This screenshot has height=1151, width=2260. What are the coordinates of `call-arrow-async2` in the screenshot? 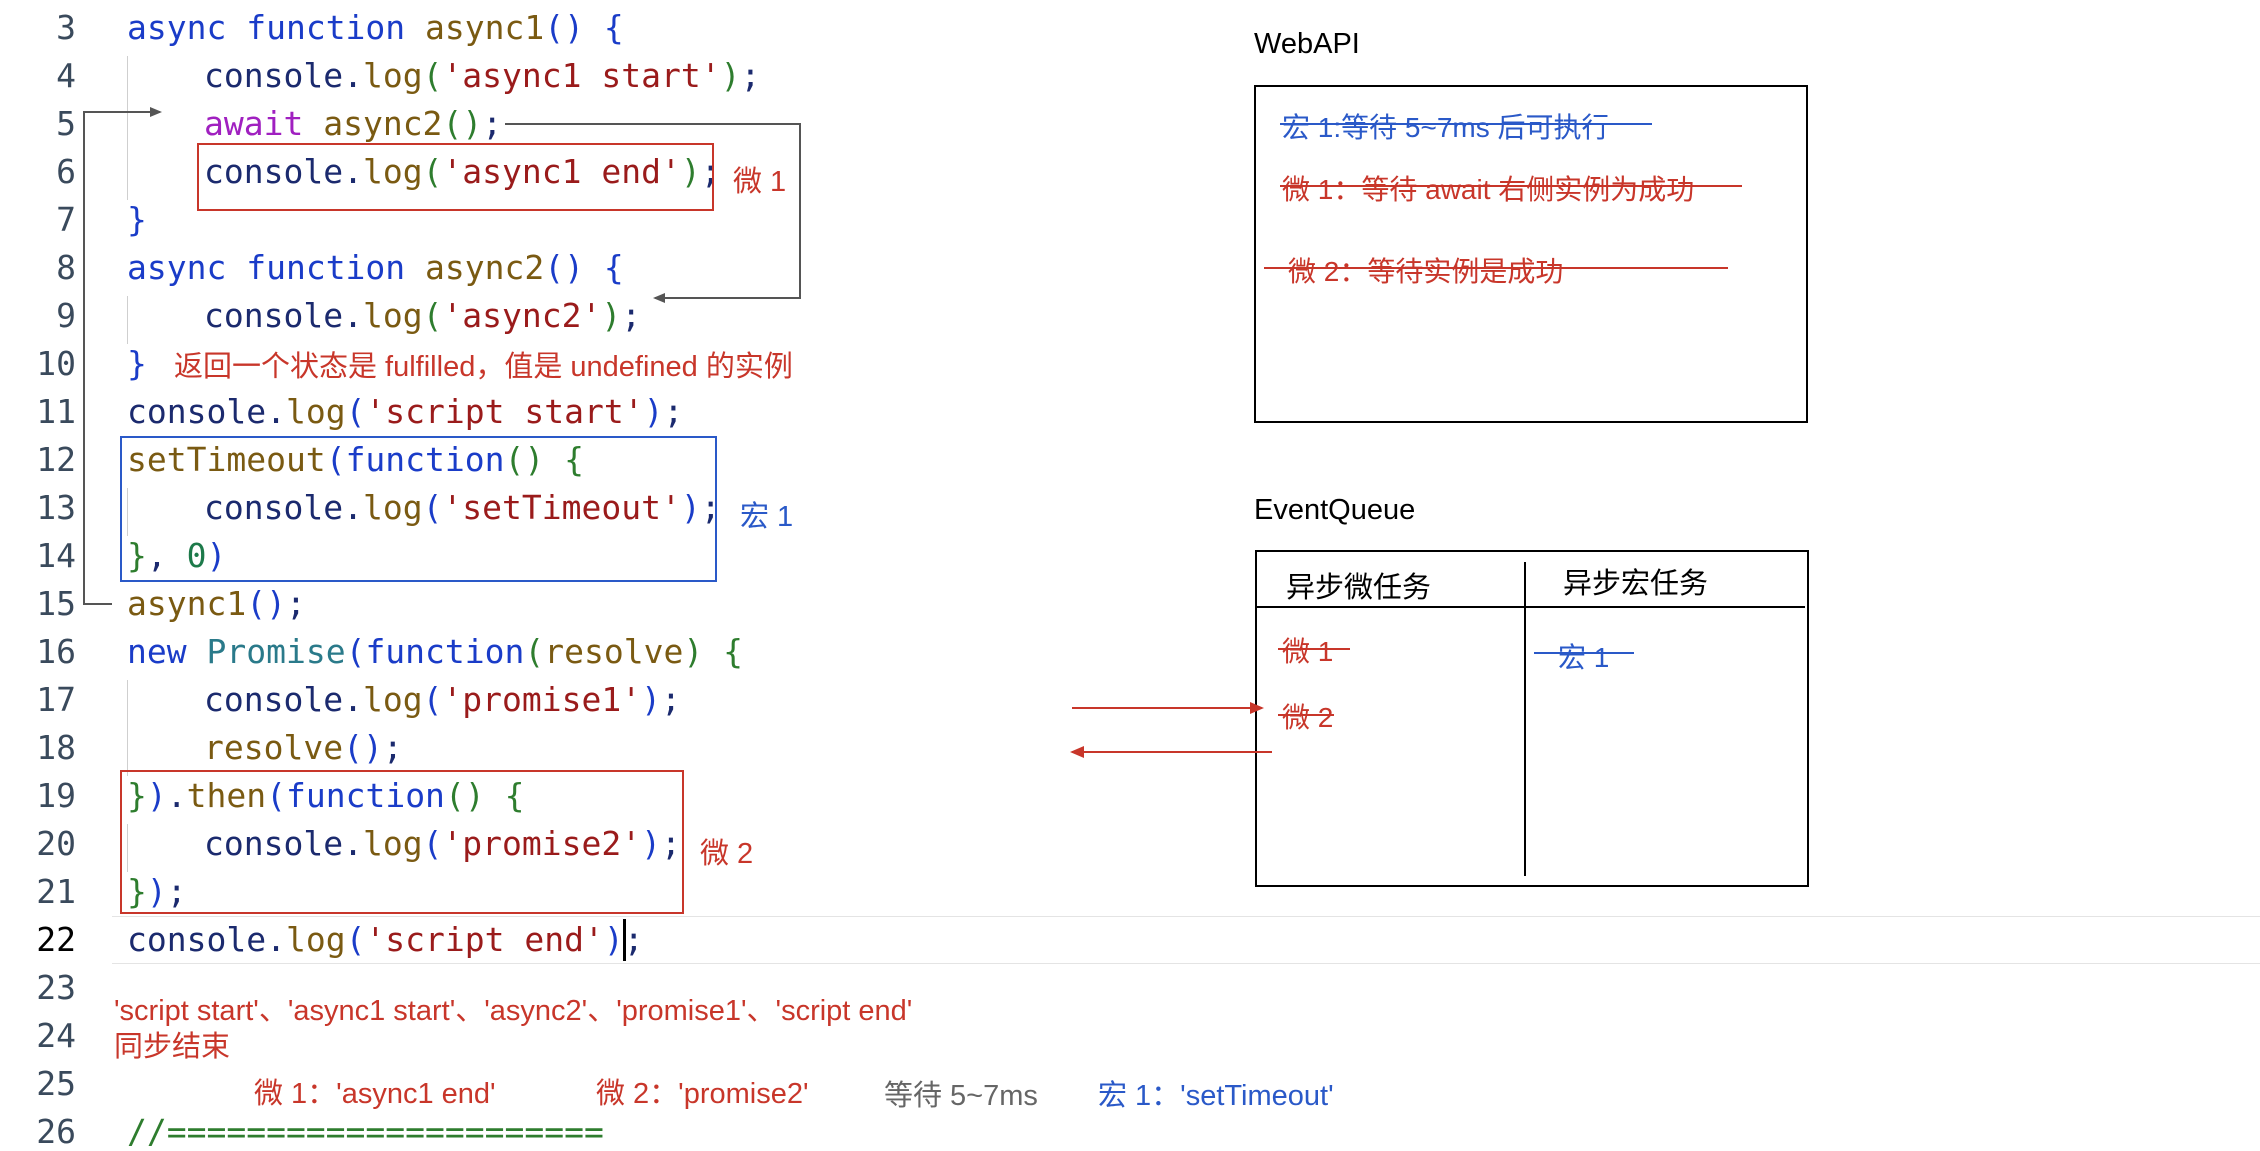 It's located at (653, 213).